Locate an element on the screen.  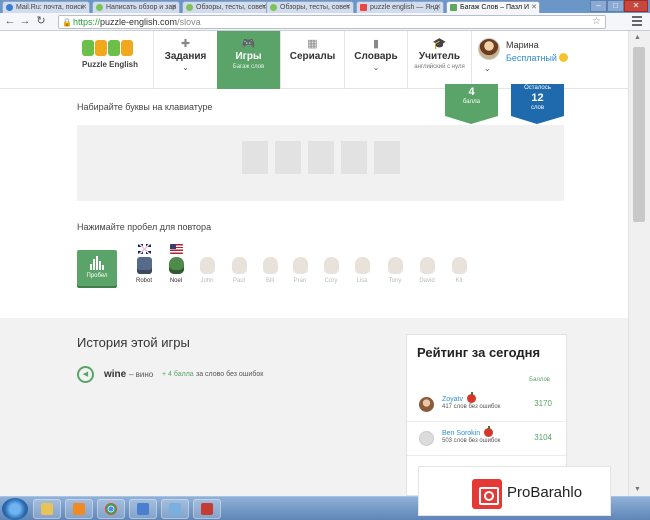
bookmark-star-icon: ☆ is located at coordinates (596, 22).